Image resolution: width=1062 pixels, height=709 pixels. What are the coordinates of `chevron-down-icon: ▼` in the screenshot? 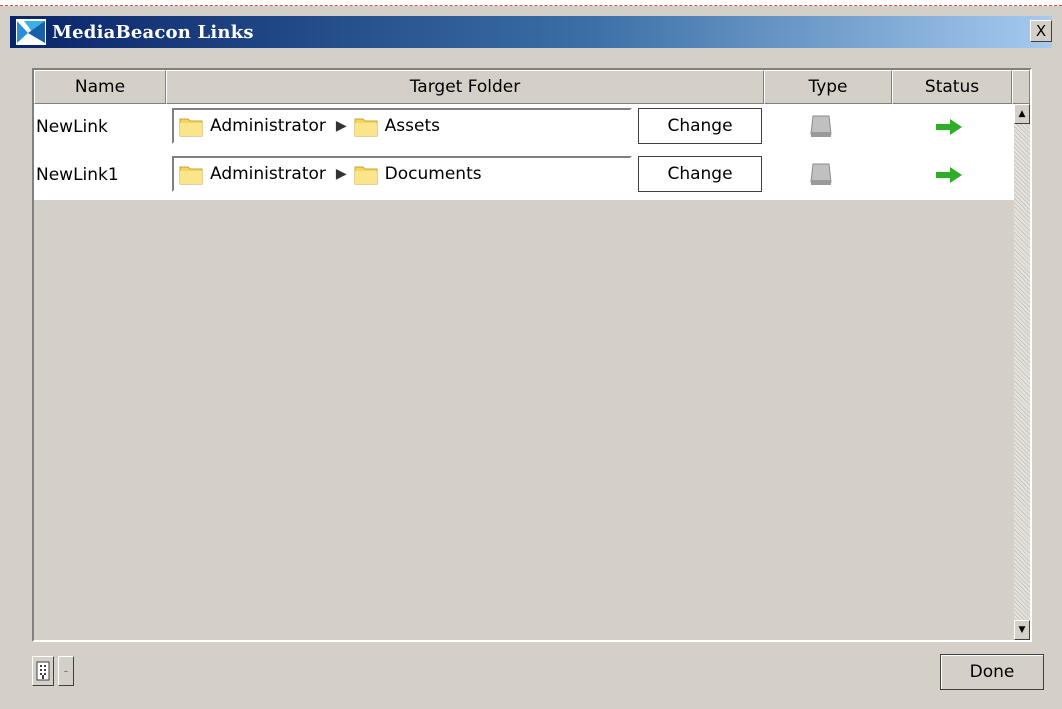 It's located at (1022, 630).